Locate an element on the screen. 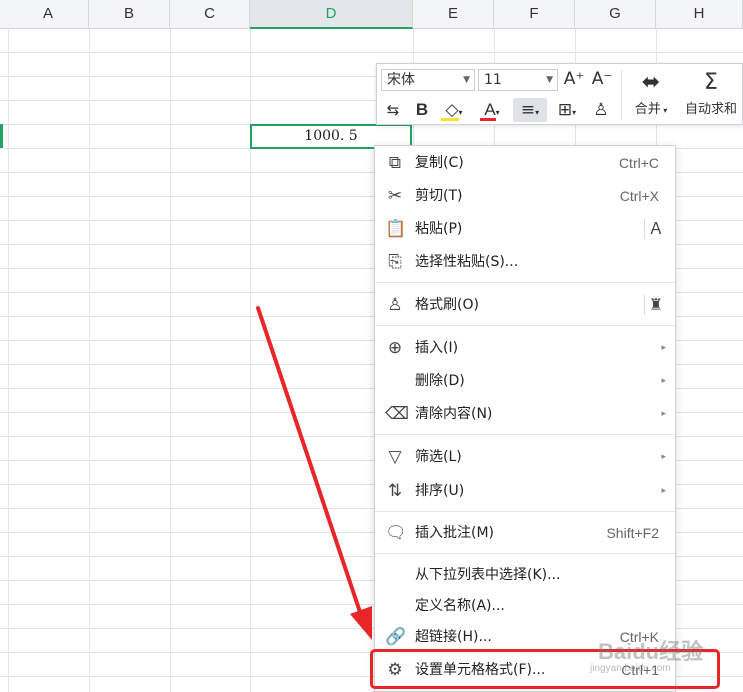 This screenshot has height=692, width=743. font-size-value: 11 is located at coordinates (493, 80).